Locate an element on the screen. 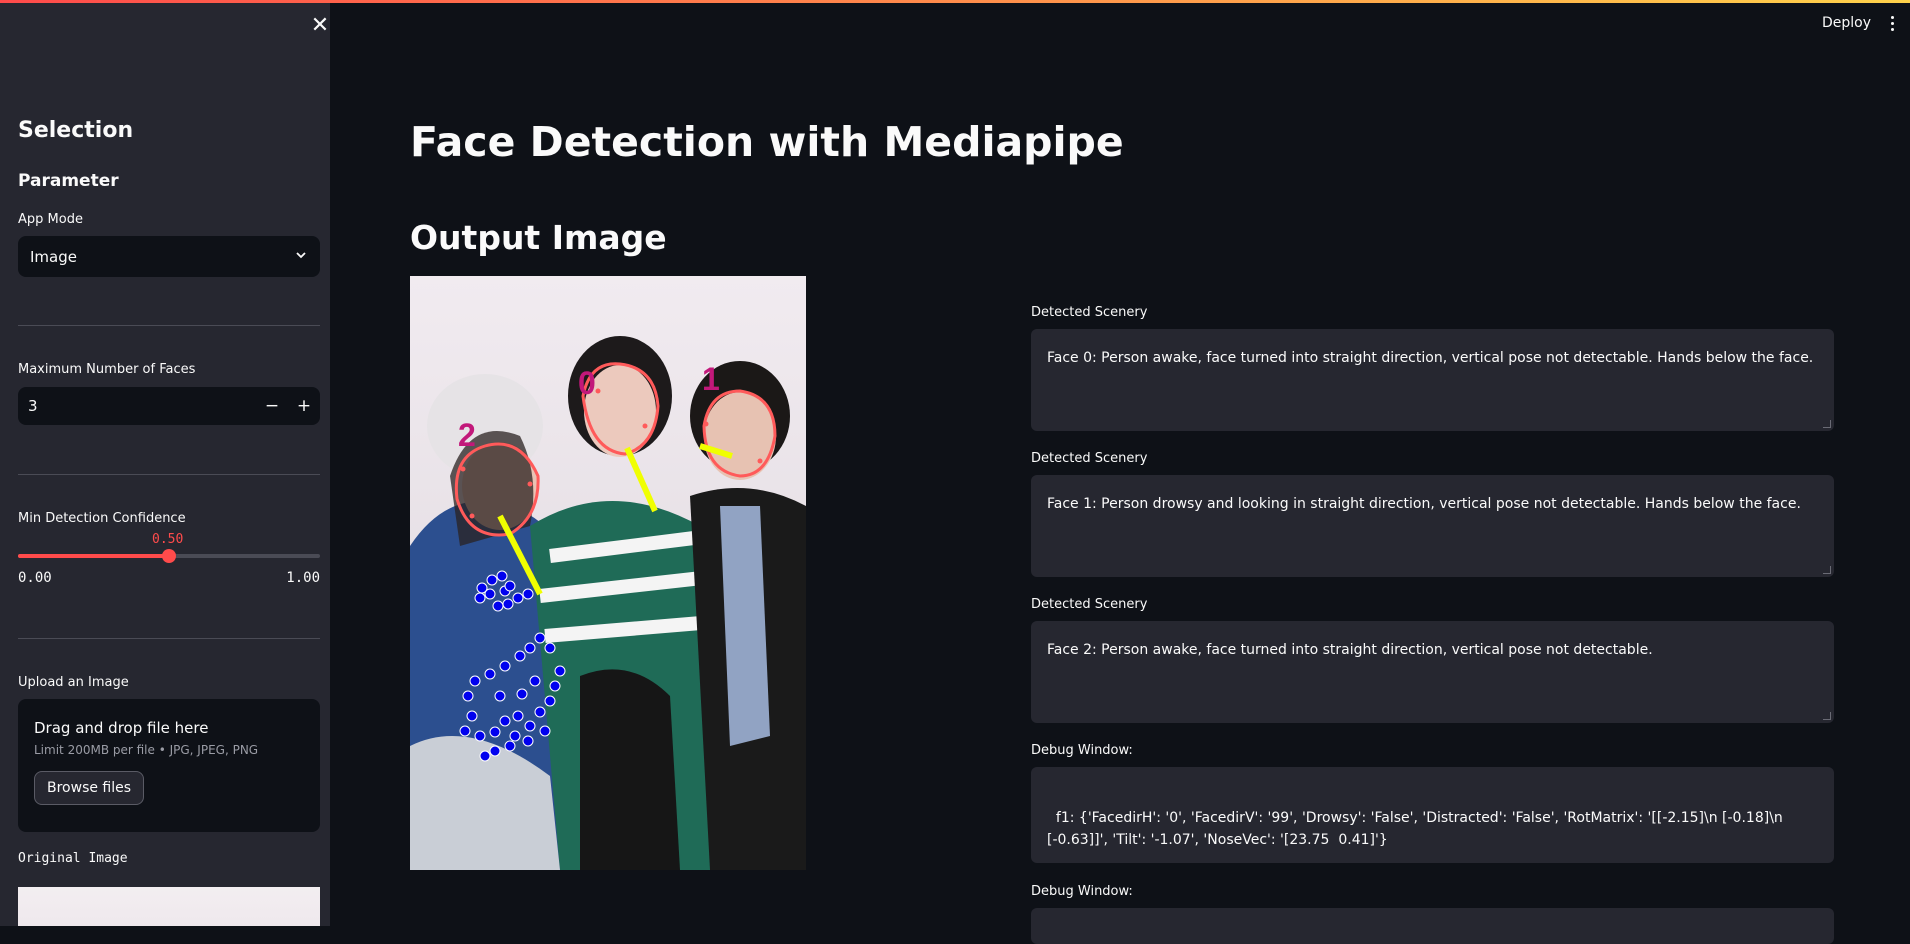 This screenshot has height=944, width=1910. face-label-2: 2 is located at coordinates (467, 435).